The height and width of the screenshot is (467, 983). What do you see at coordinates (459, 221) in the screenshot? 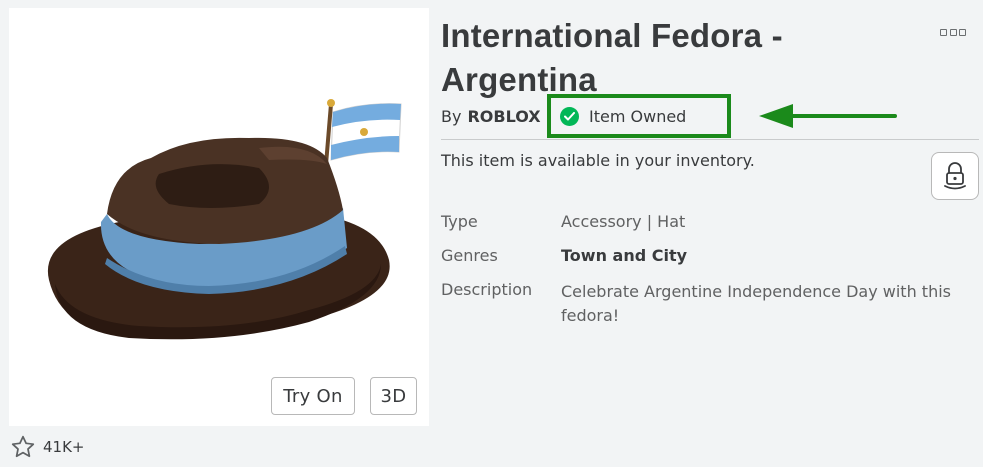
I see `type-label: Type` at bounding box center [459, 221].